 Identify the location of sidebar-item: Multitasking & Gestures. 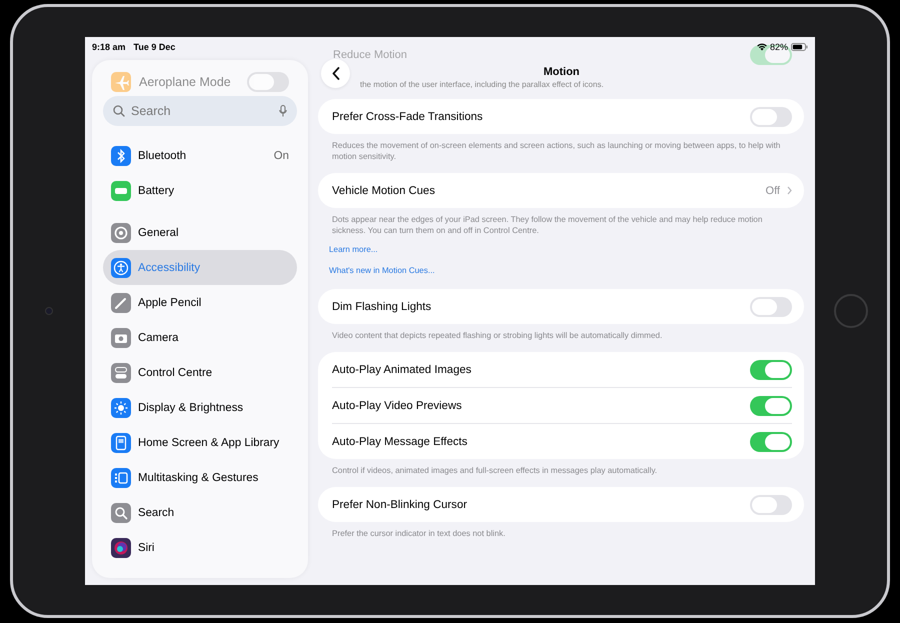
(200, 477).